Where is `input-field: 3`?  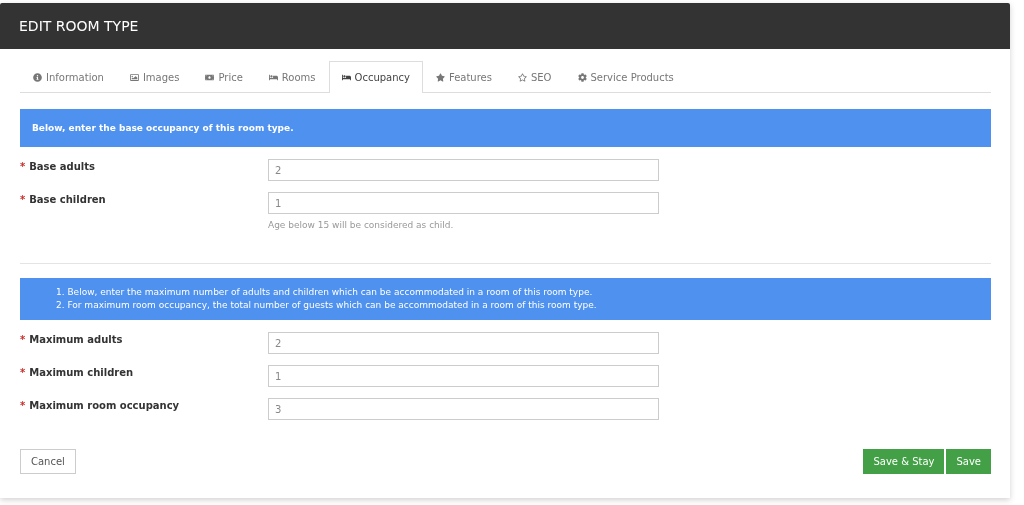
input-field: 3 is located at coordinates (463, 409).